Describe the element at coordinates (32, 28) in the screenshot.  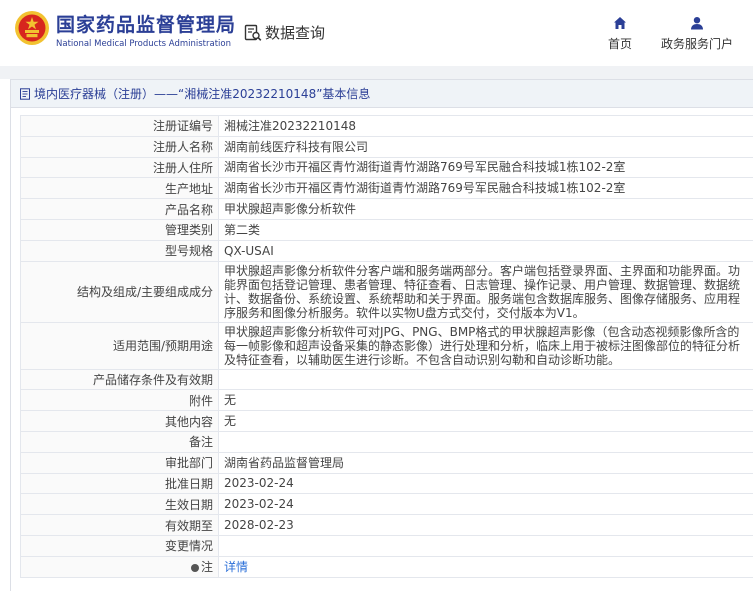
I see `national-emblem-logo` at that location.